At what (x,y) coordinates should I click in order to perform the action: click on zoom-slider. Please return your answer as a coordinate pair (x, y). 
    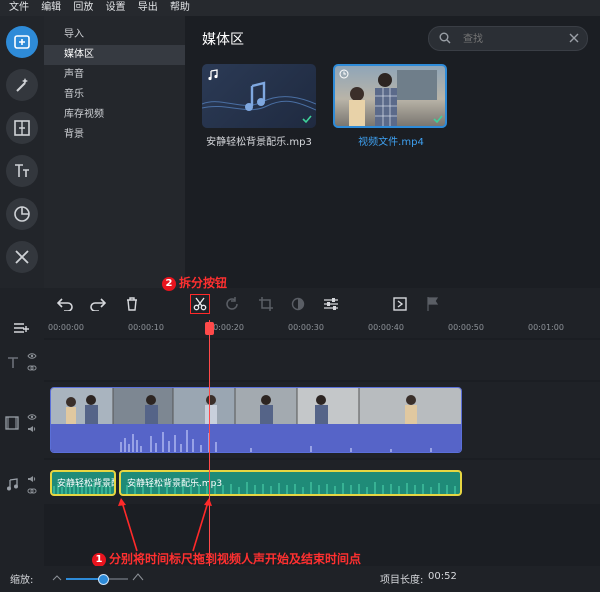
    Looking at the image, I should click on (98, 578).